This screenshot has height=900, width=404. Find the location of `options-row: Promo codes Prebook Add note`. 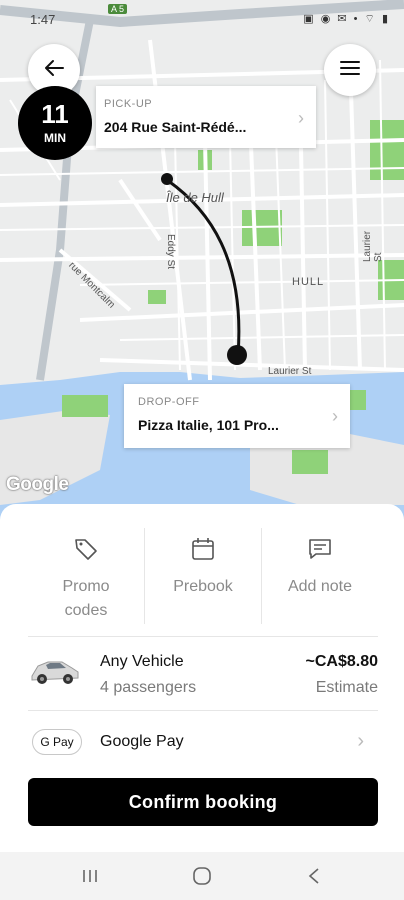

options-row: Promo codes Prebook Add note is located at coordinates (203, 576).